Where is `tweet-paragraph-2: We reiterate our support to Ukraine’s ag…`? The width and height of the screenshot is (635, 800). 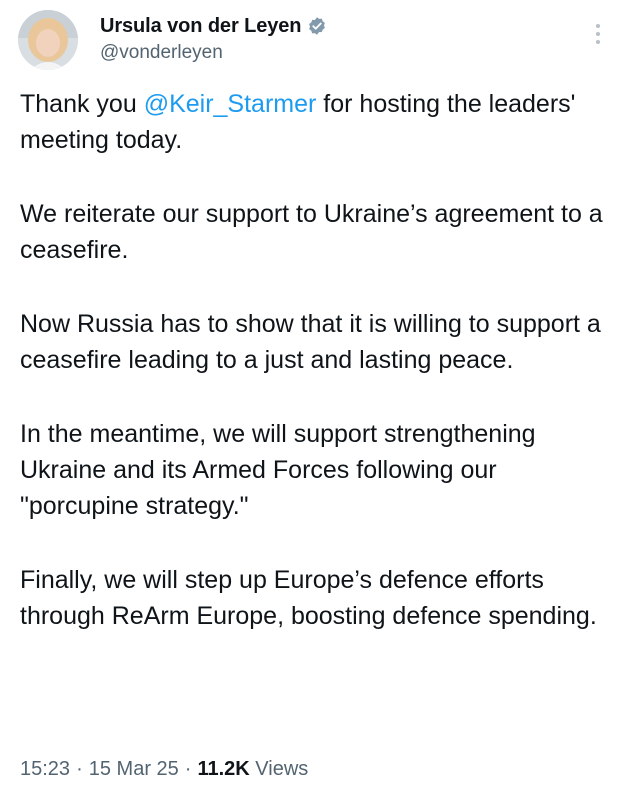
tweet-paragraph-2: We reiterate our support to Ukraine’s ag… is located at coordinates (311, 232).